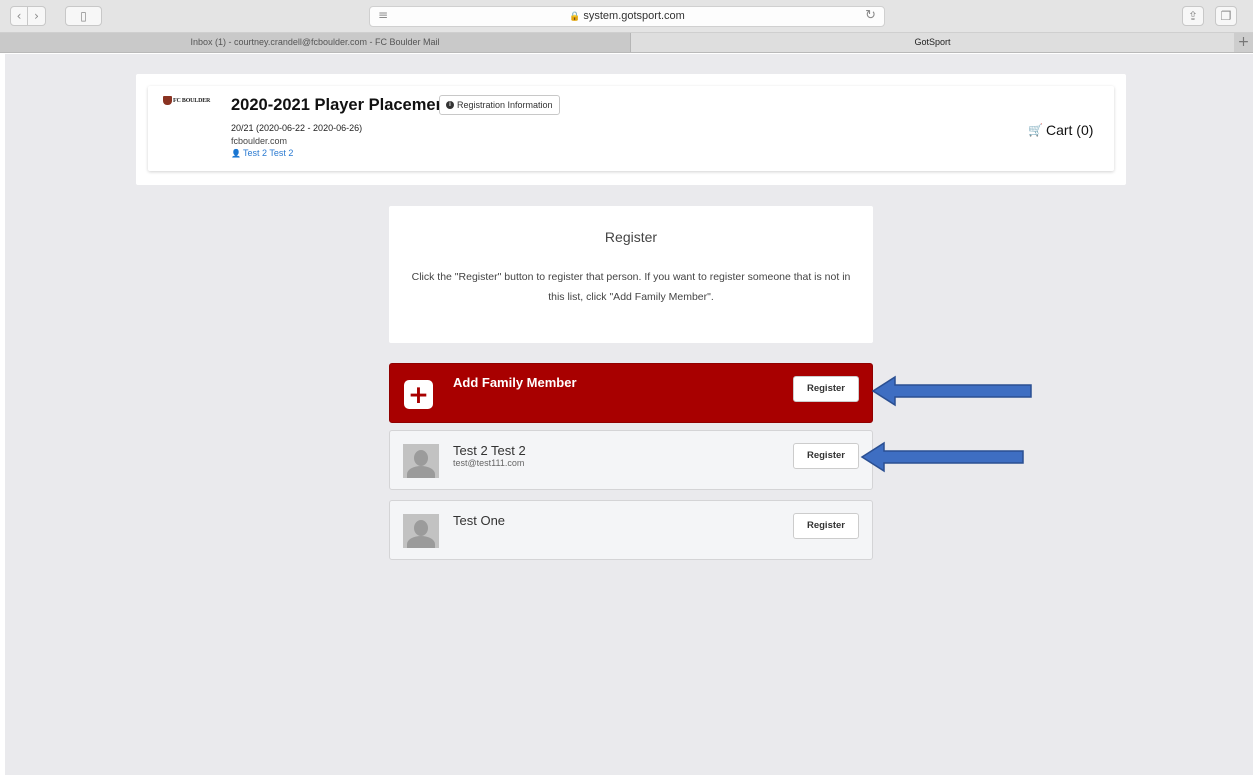 This screenshot has width=1253, height=775. I want to click on registration-info-button: i Registration Information, so click(499, 105).